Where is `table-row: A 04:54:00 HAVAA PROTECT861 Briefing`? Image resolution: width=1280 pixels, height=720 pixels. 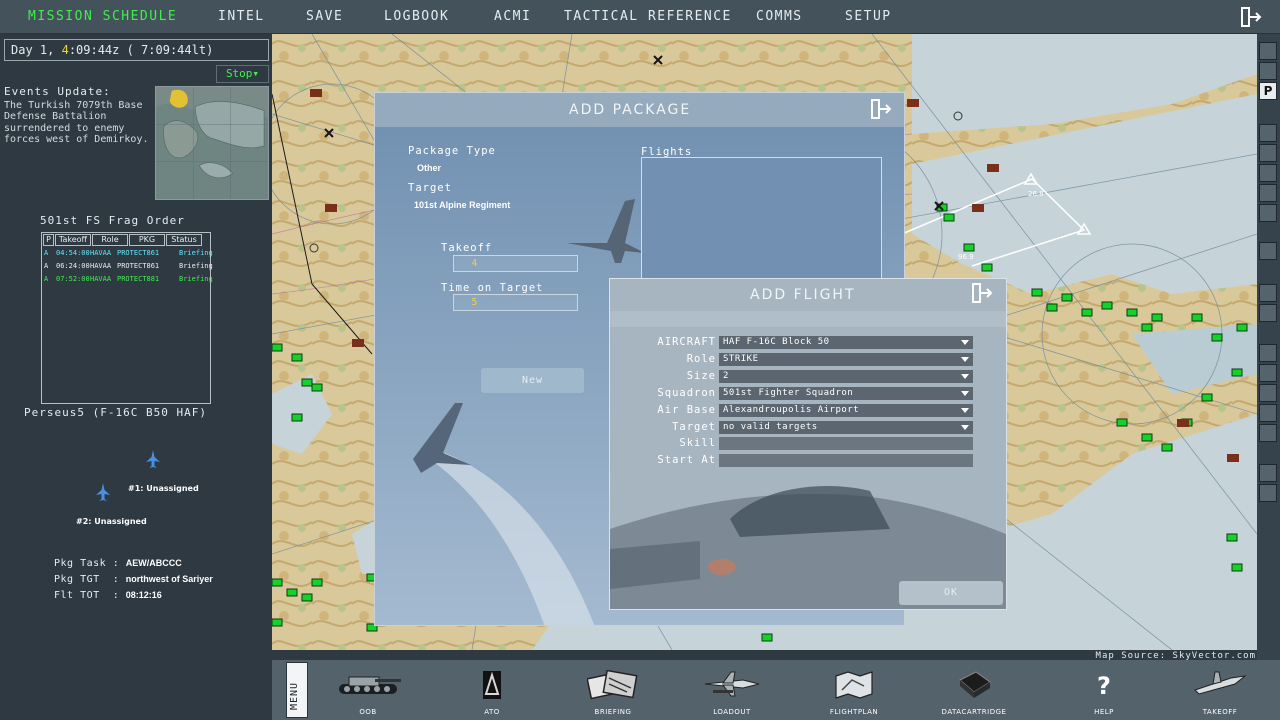 table-row: A 04:54:00 HAVAA PROTECT861 Briefing is located at coordinates (128, 253).